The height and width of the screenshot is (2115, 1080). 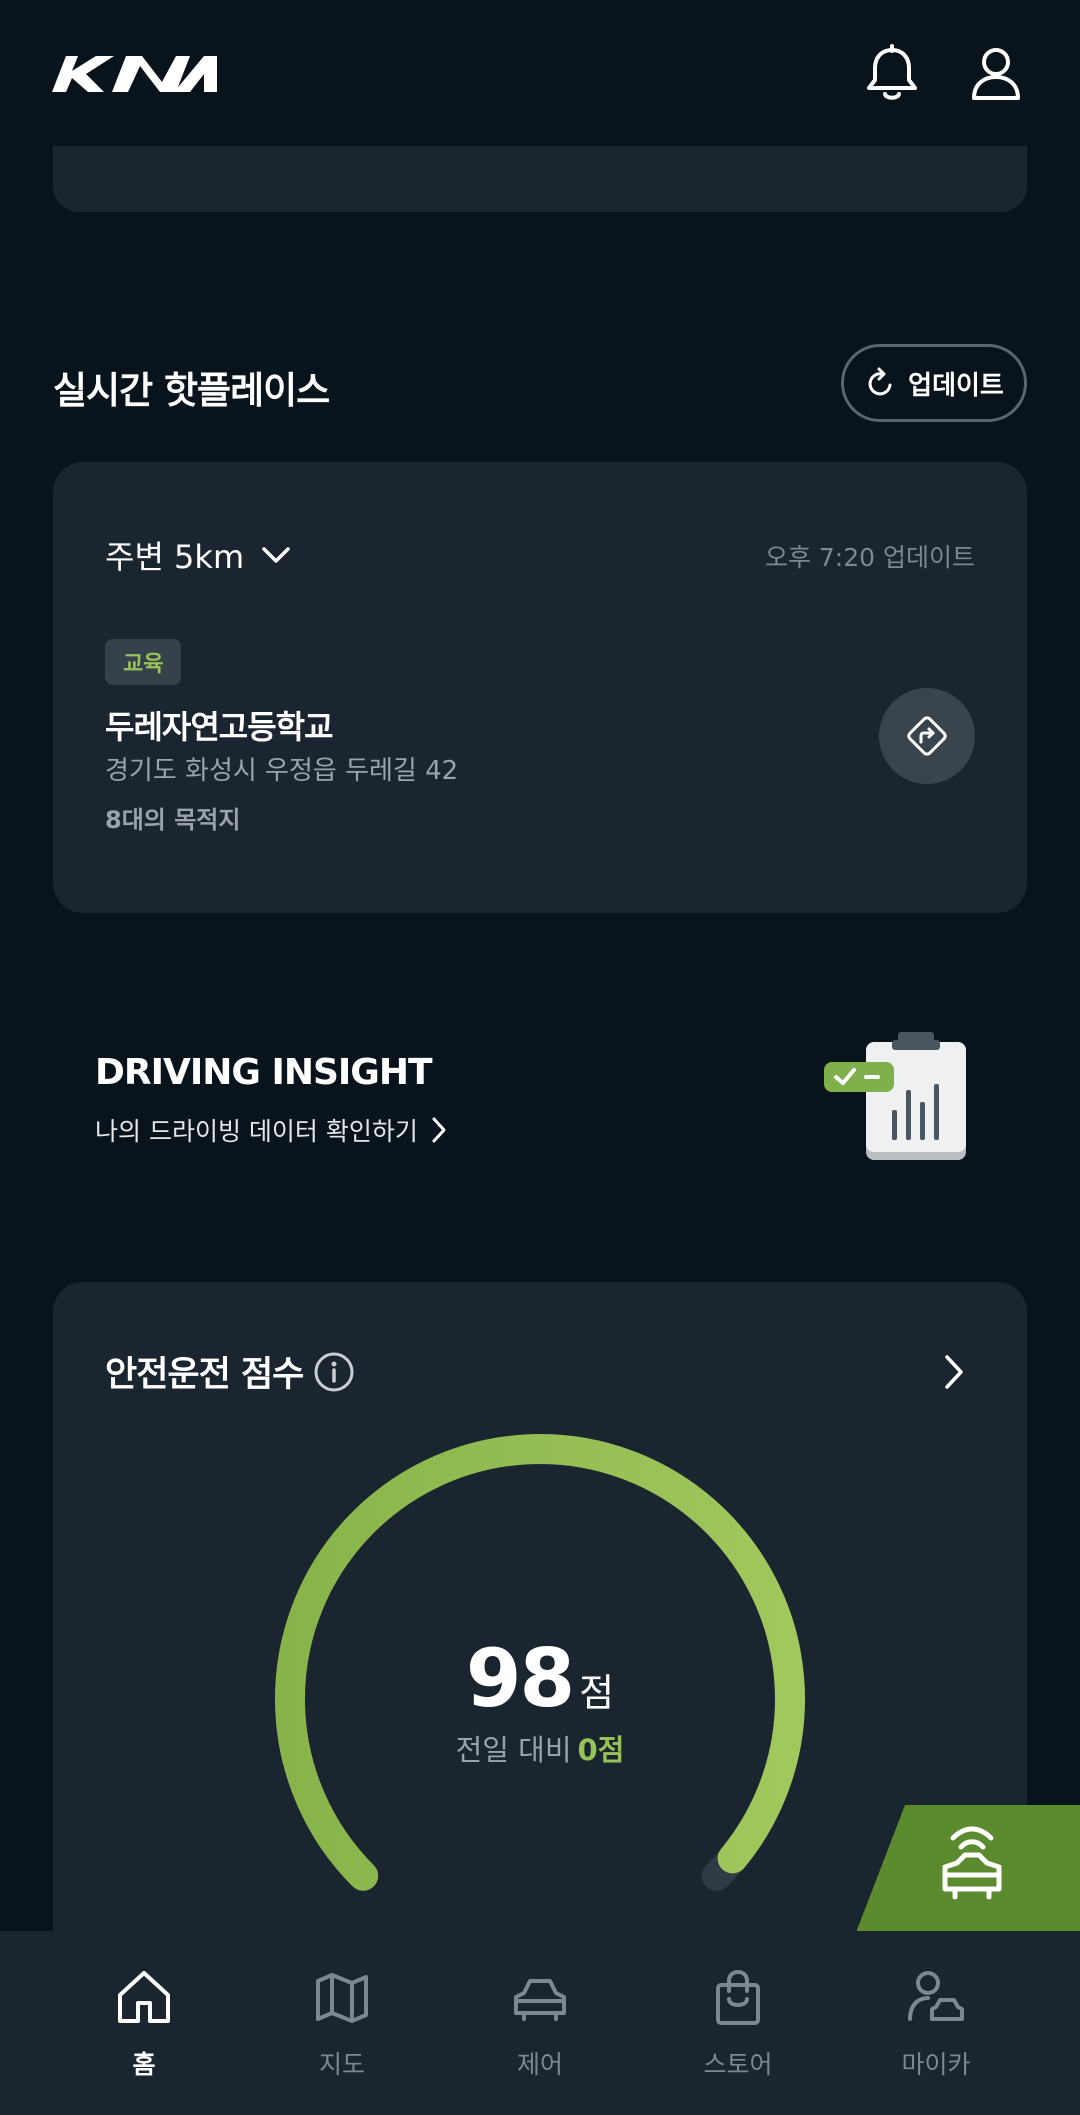 What do you see at coordinates (264, 1072) in the screenshot?
I see `insight-title: DRIVING INSIGHT` at bounding box center [264, 1072].